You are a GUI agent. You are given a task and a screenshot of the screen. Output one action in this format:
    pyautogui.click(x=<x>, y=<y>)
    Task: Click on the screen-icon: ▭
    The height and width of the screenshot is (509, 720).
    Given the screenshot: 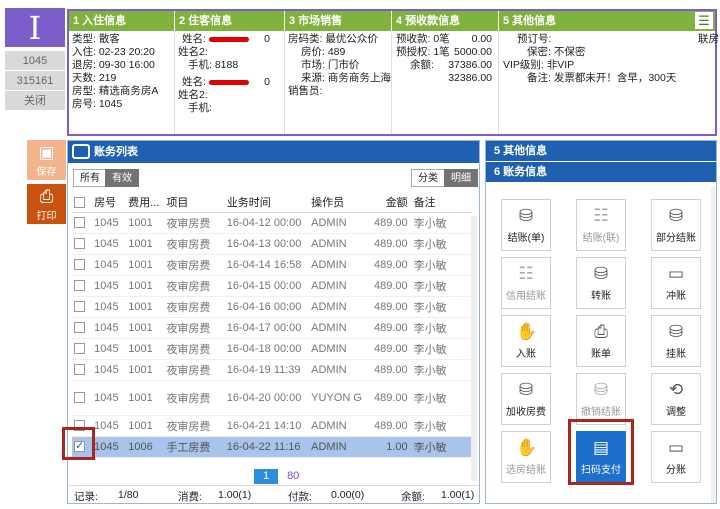 What is the action you would take?
    pyautogui.click(x=676, y=447)
    